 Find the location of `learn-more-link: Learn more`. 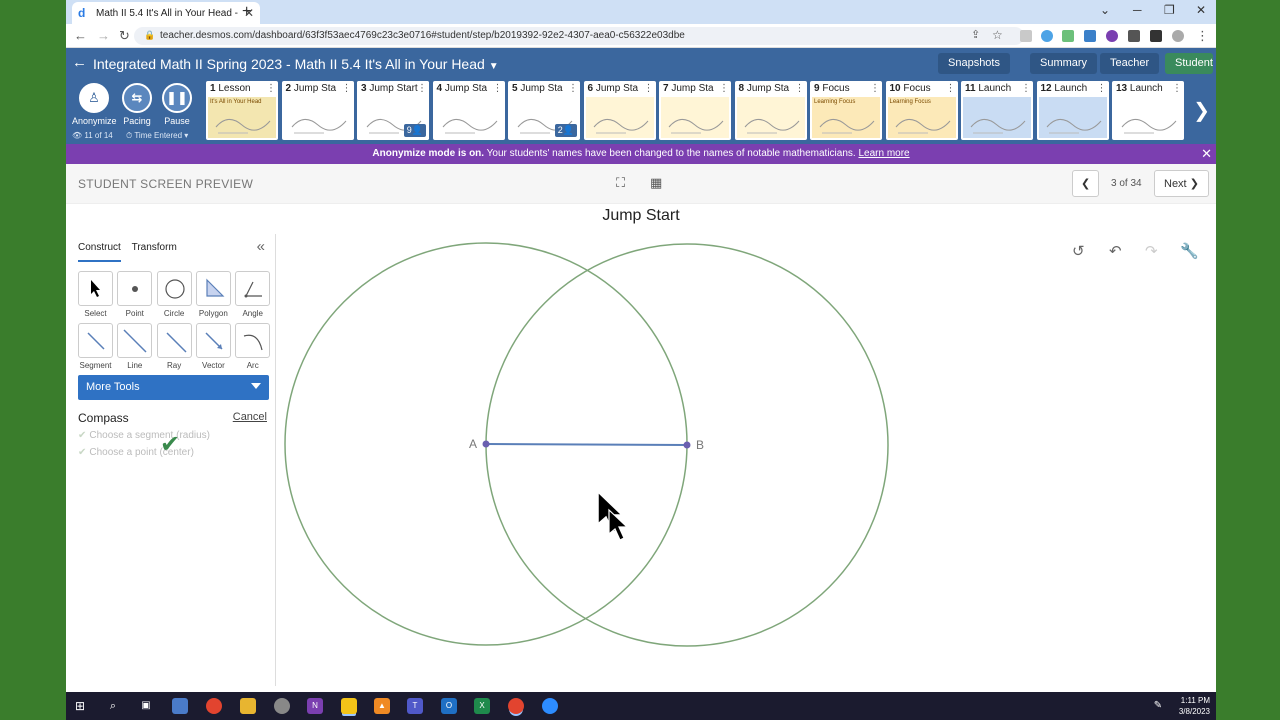

learn-more-link: Learn more is located at coordinates (883, 153).